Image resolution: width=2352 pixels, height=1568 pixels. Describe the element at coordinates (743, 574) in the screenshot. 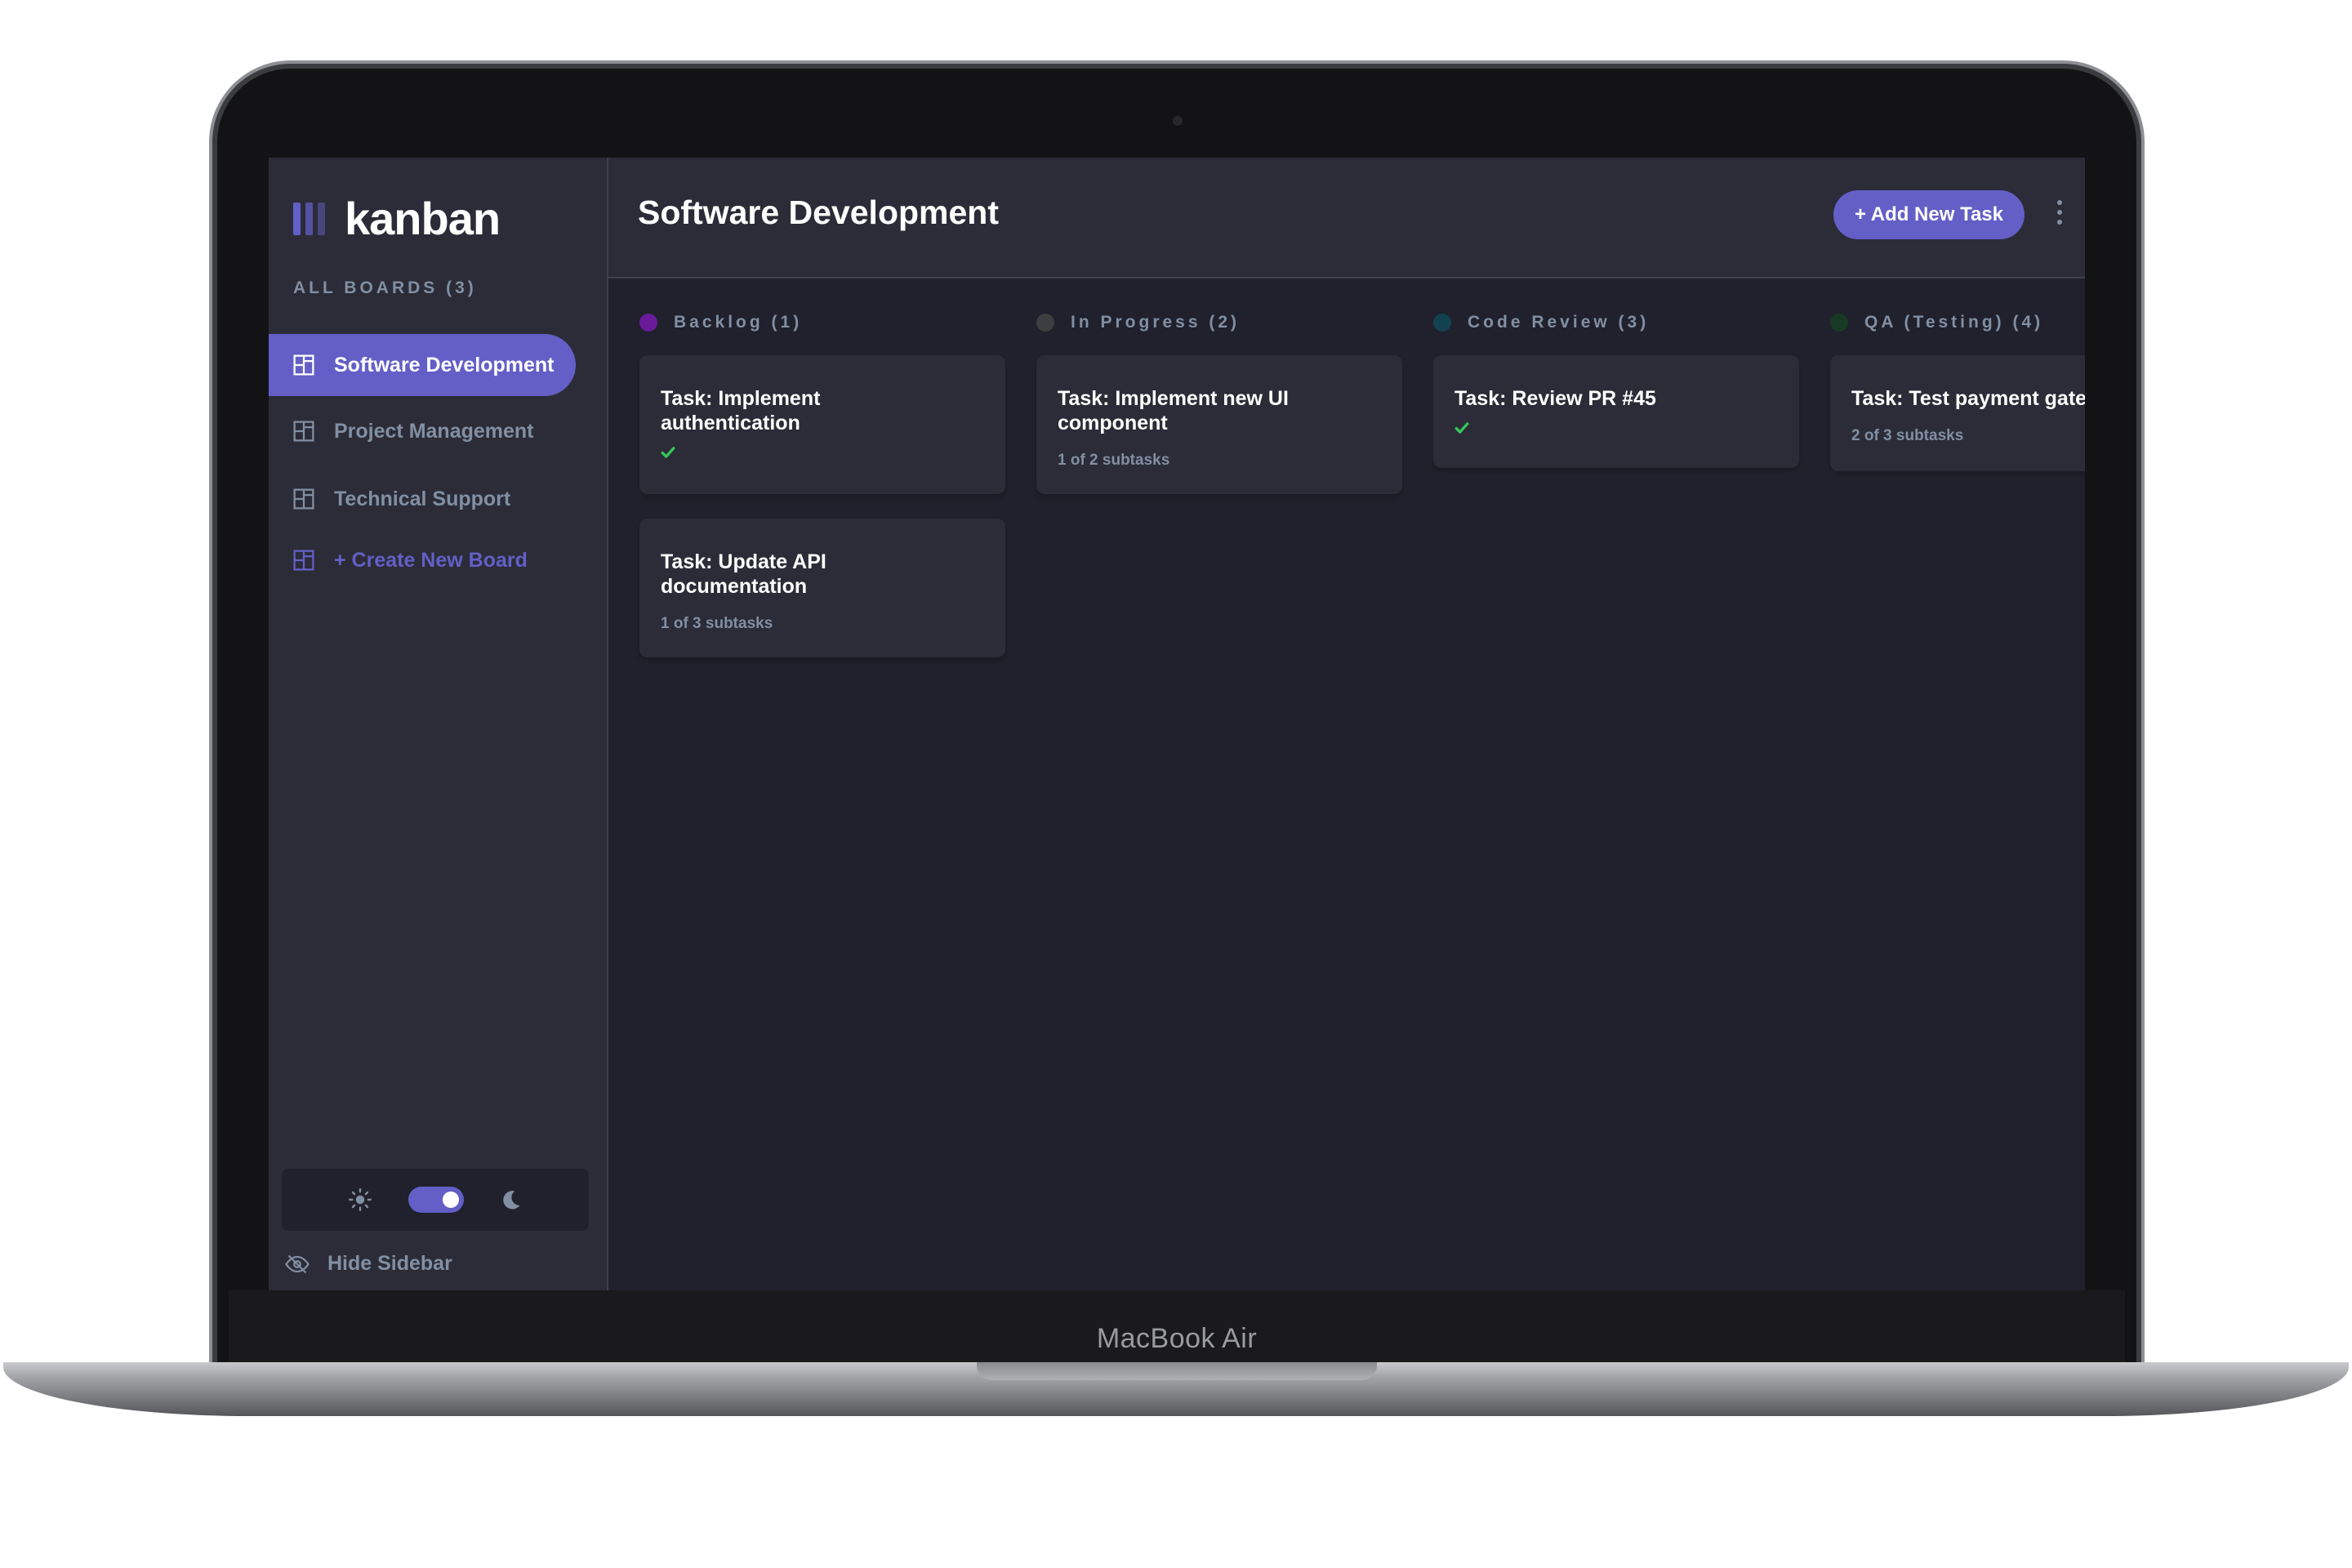

I see `task-title: Task: Update API documentation` at that location.